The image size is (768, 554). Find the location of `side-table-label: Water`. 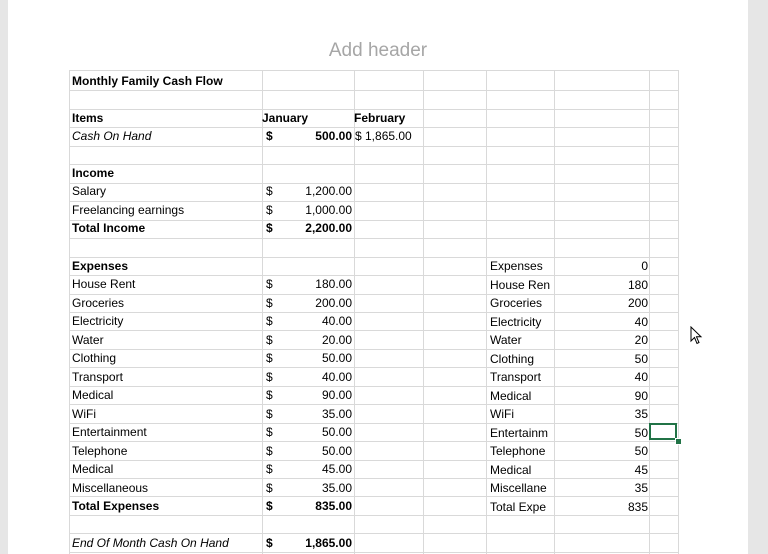

side-table-label: Water is located at coordinates (506, 340).